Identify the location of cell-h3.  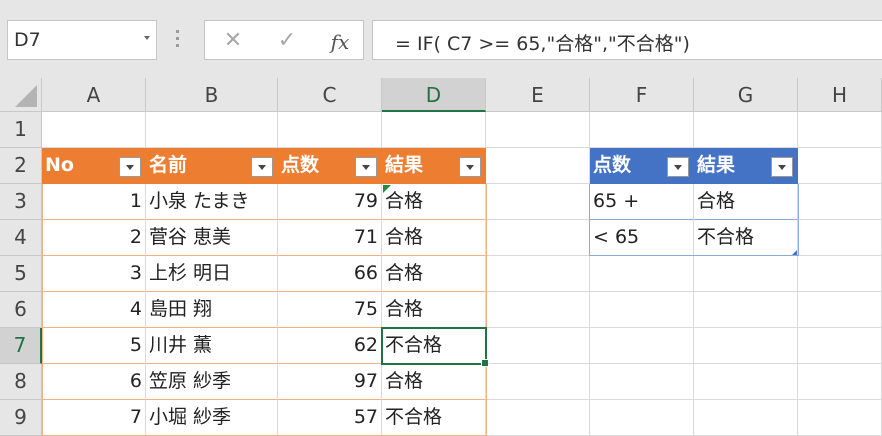
(840, 202).